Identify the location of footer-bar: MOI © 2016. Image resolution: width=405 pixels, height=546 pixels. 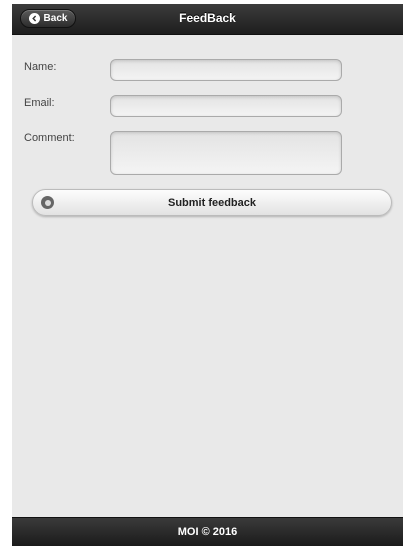
(207, 531).